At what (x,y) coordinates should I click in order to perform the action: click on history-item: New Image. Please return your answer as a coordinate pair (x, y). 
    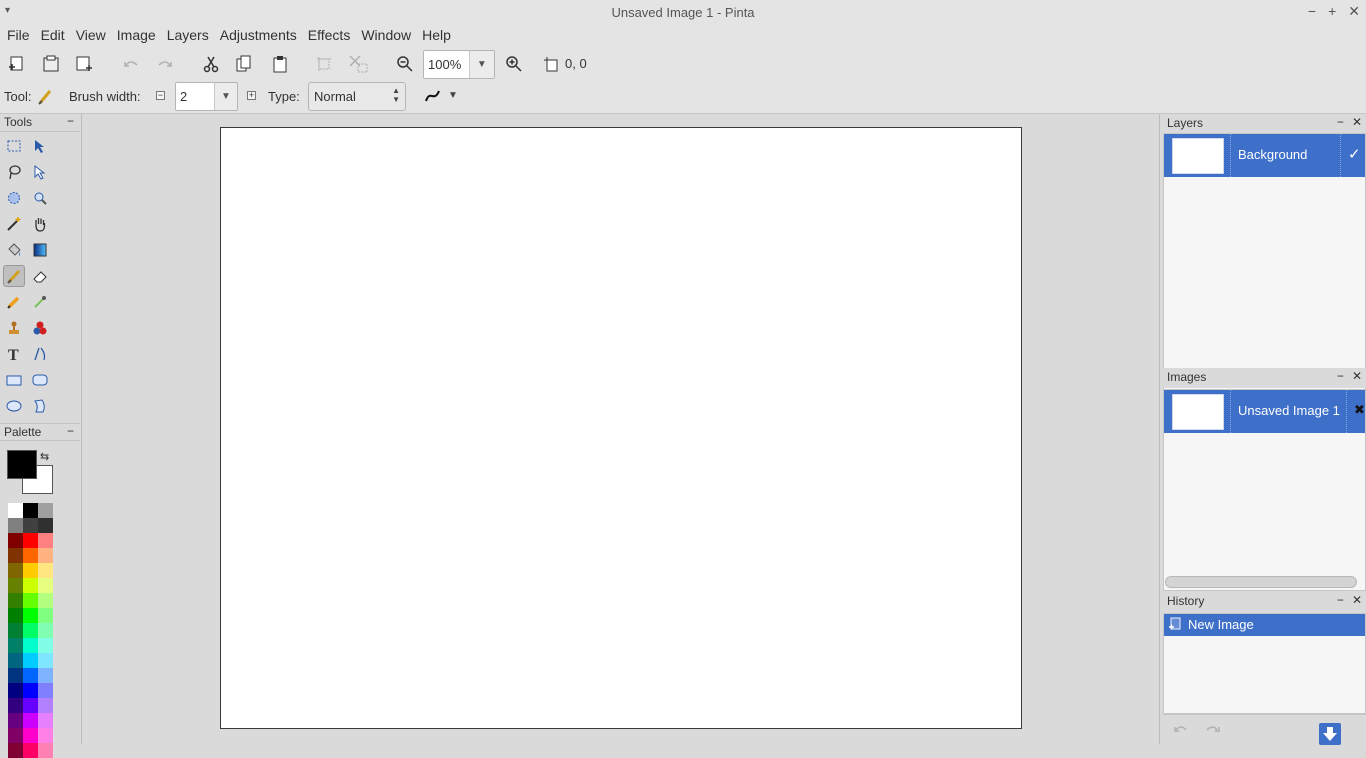
    Looking at the image, I should click on (1264, 625).